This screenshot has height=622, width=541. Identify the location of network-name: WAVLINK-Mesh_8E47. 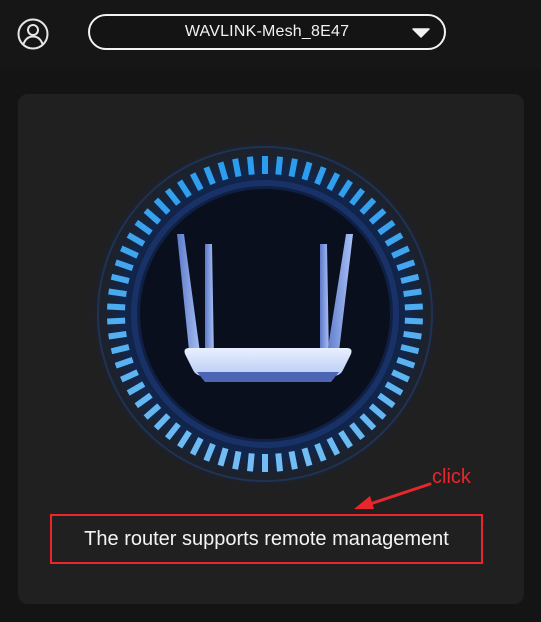
(267, 31).